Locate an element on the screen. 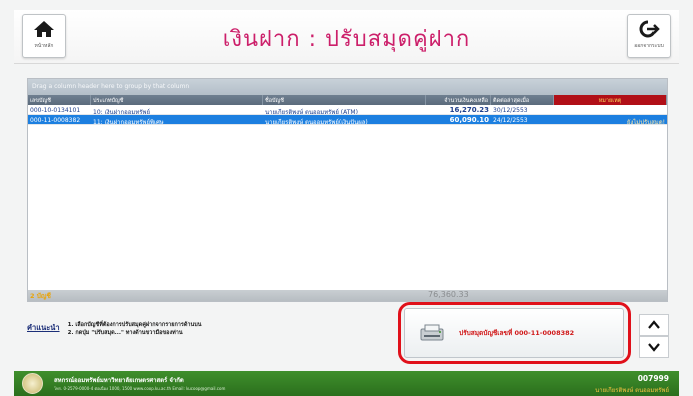 The width and height of the screenshot is (693, 396). column-header-last-contact: ติดต่อล่าสุดเมื่อ is located at coordinates (522, 100).